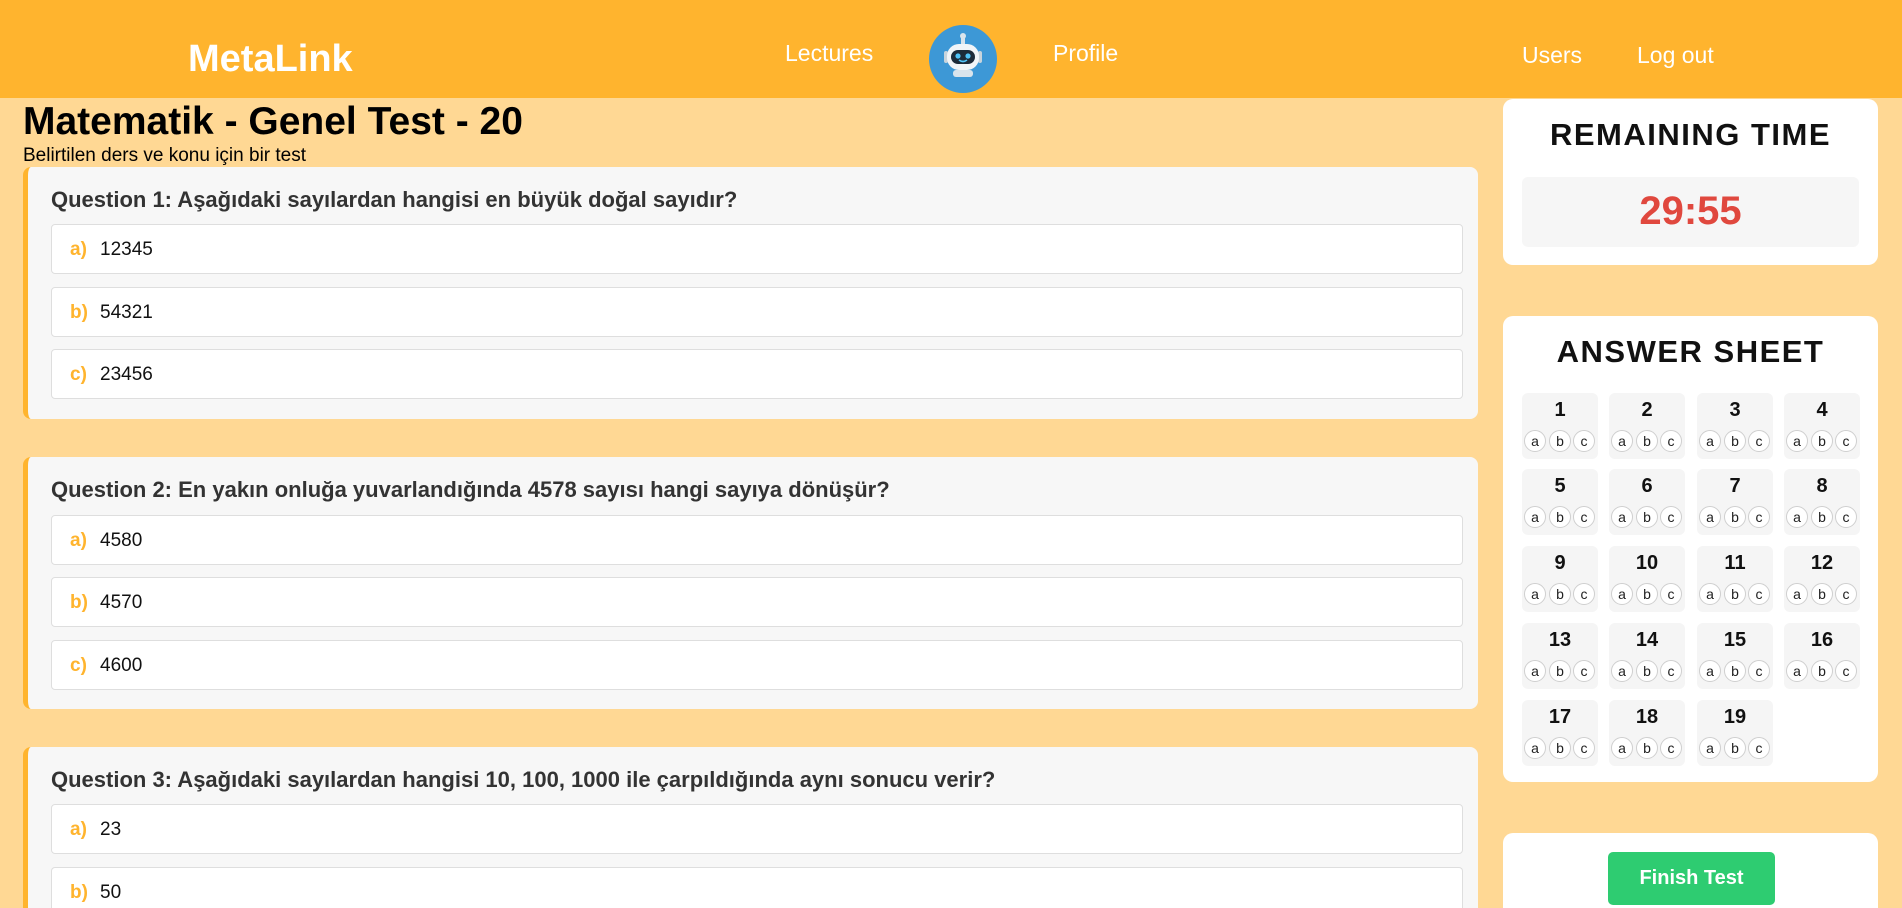  What do you see at coordinates (1675, 55) in the screenshot?
I see `nav-logout-link: Log out` at bounding box center [1675, 55].